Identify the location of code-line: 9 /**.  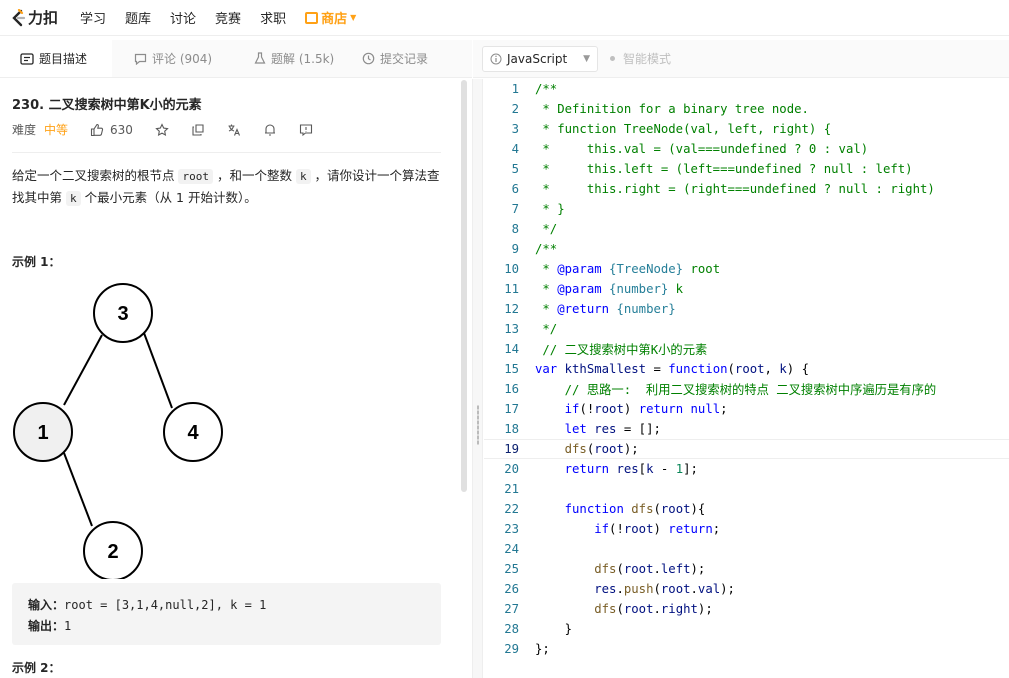
(746, 249).